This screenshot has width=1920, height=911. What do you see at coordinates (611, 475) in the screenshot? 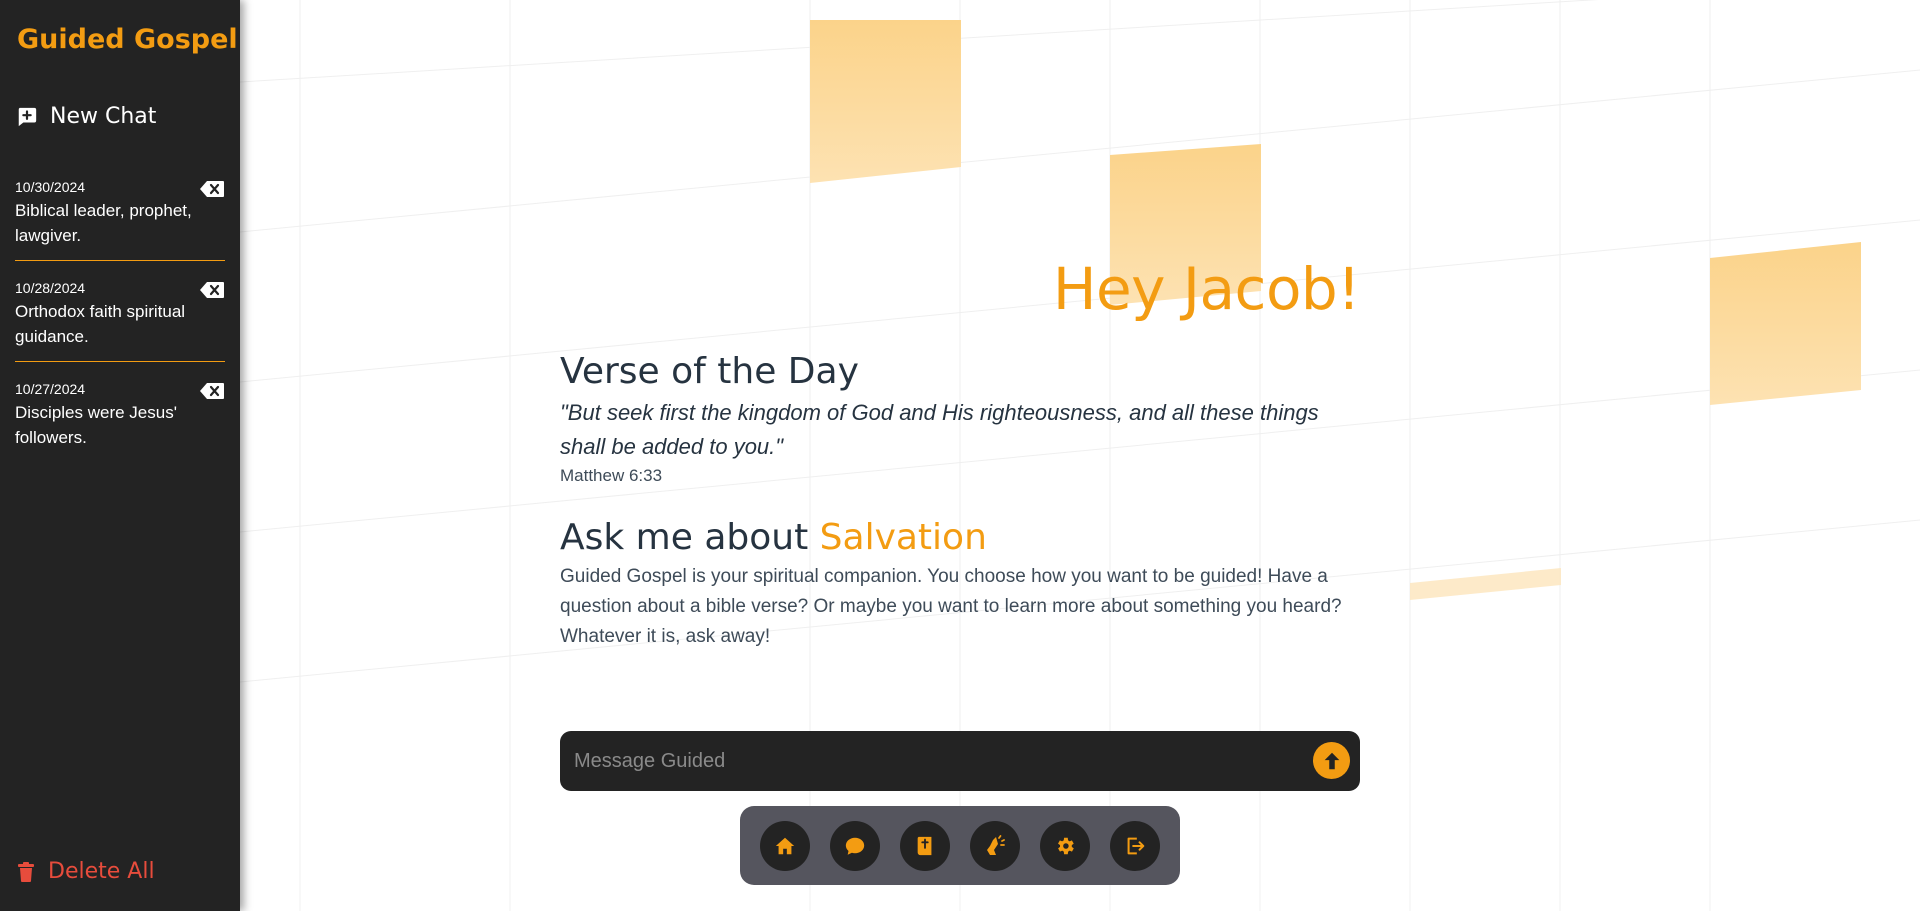
I see `verse-reference: Matthew 6:33` at bounding box center [611, 475].